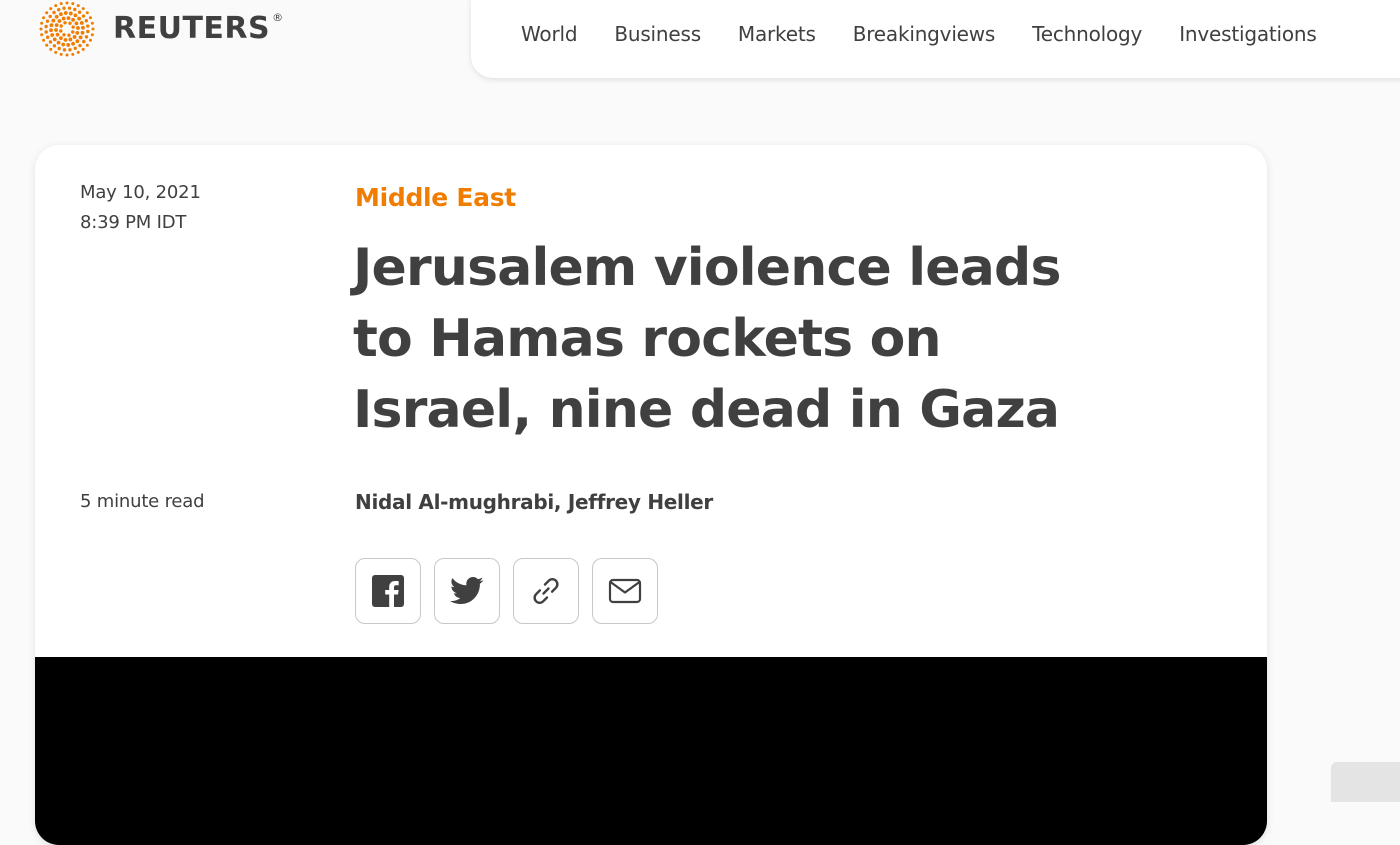 The image size is (1400, 845). What do you see at coordinates (278, 17) in the screenshot?
I see `registered-mark: ®` at bounding box center [278, 17].